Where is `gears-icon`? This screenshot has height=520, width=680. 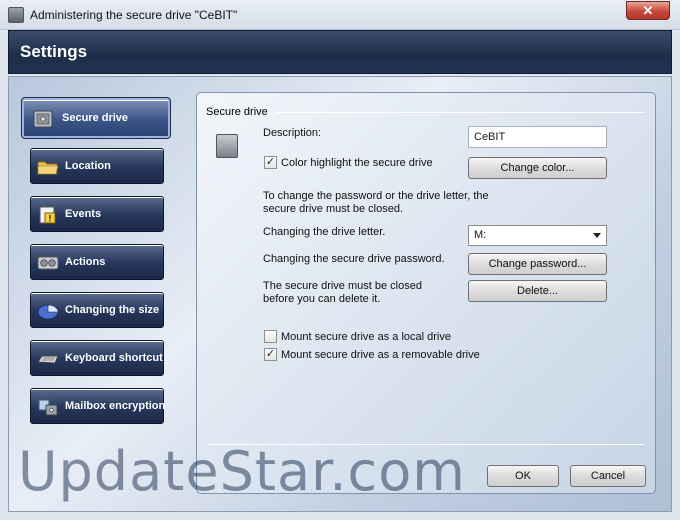 gears-icon is located at coordinates (48, 263).